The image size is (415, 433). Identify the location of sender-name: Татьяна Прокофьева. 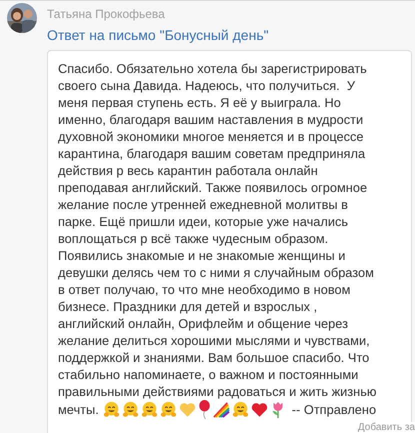
(106, 14).